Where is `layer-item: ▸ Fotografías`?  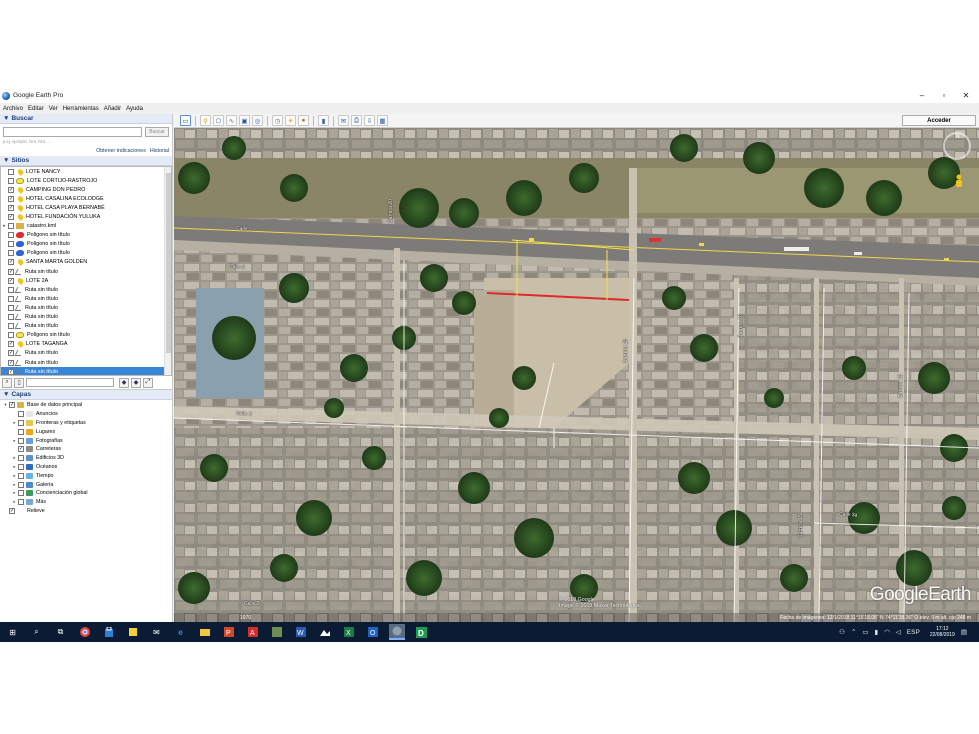
layer-item: ▸ Fotografías is located at coordinates (86, 440).